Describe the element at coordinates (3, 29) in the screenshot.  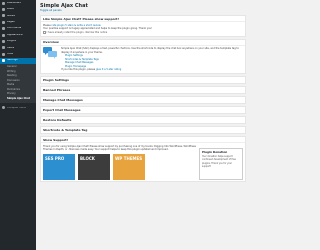
I see `comment-icon` at that location.